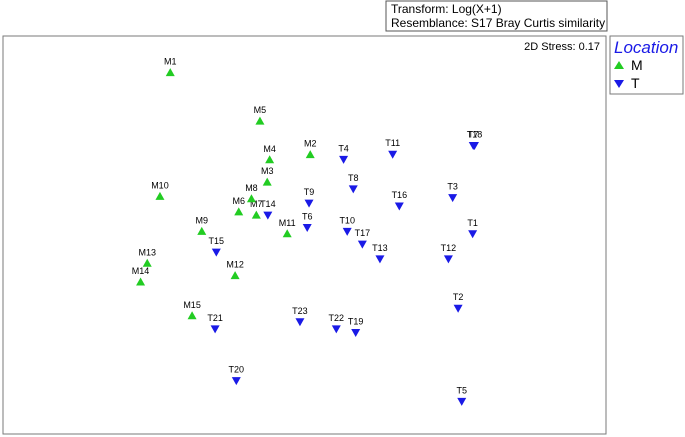 The width and height of the screenshot is (685, 437). Describe the element at coordinates (310, 144) in the screenshot. I see `point-label-m2: M2` at that location.